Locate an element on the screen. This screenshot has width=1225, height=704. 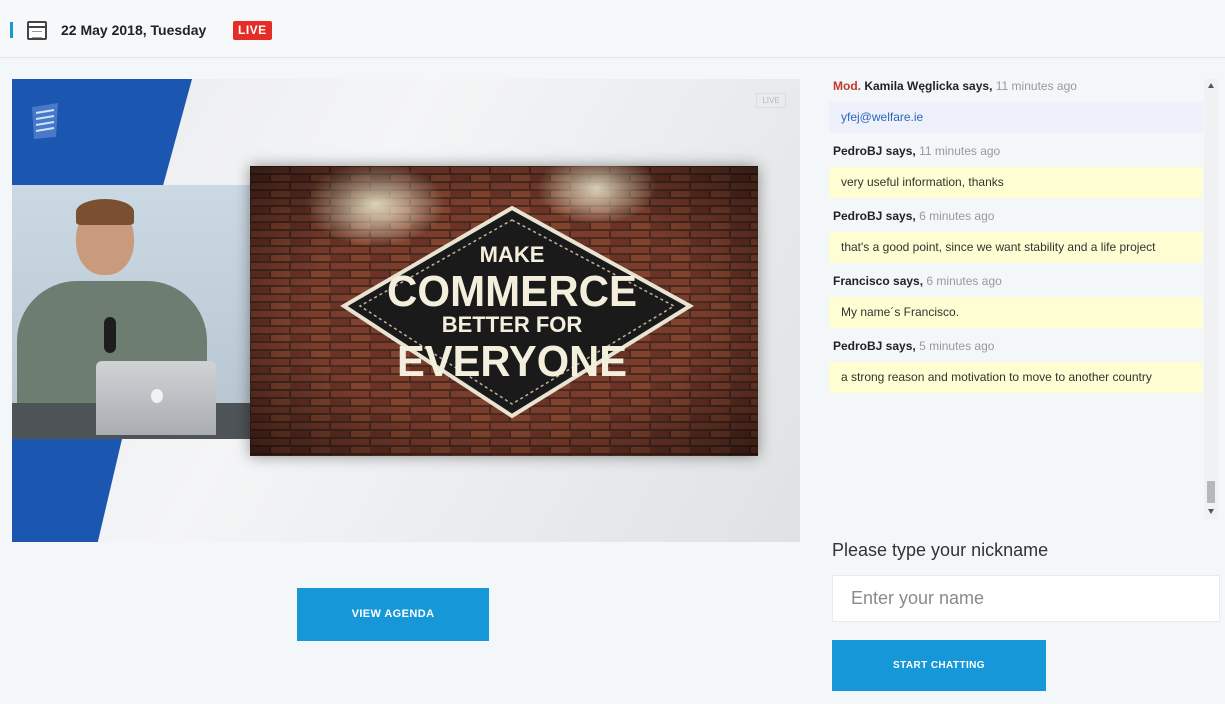
microphone-icon is located at coordinates (110, 335).